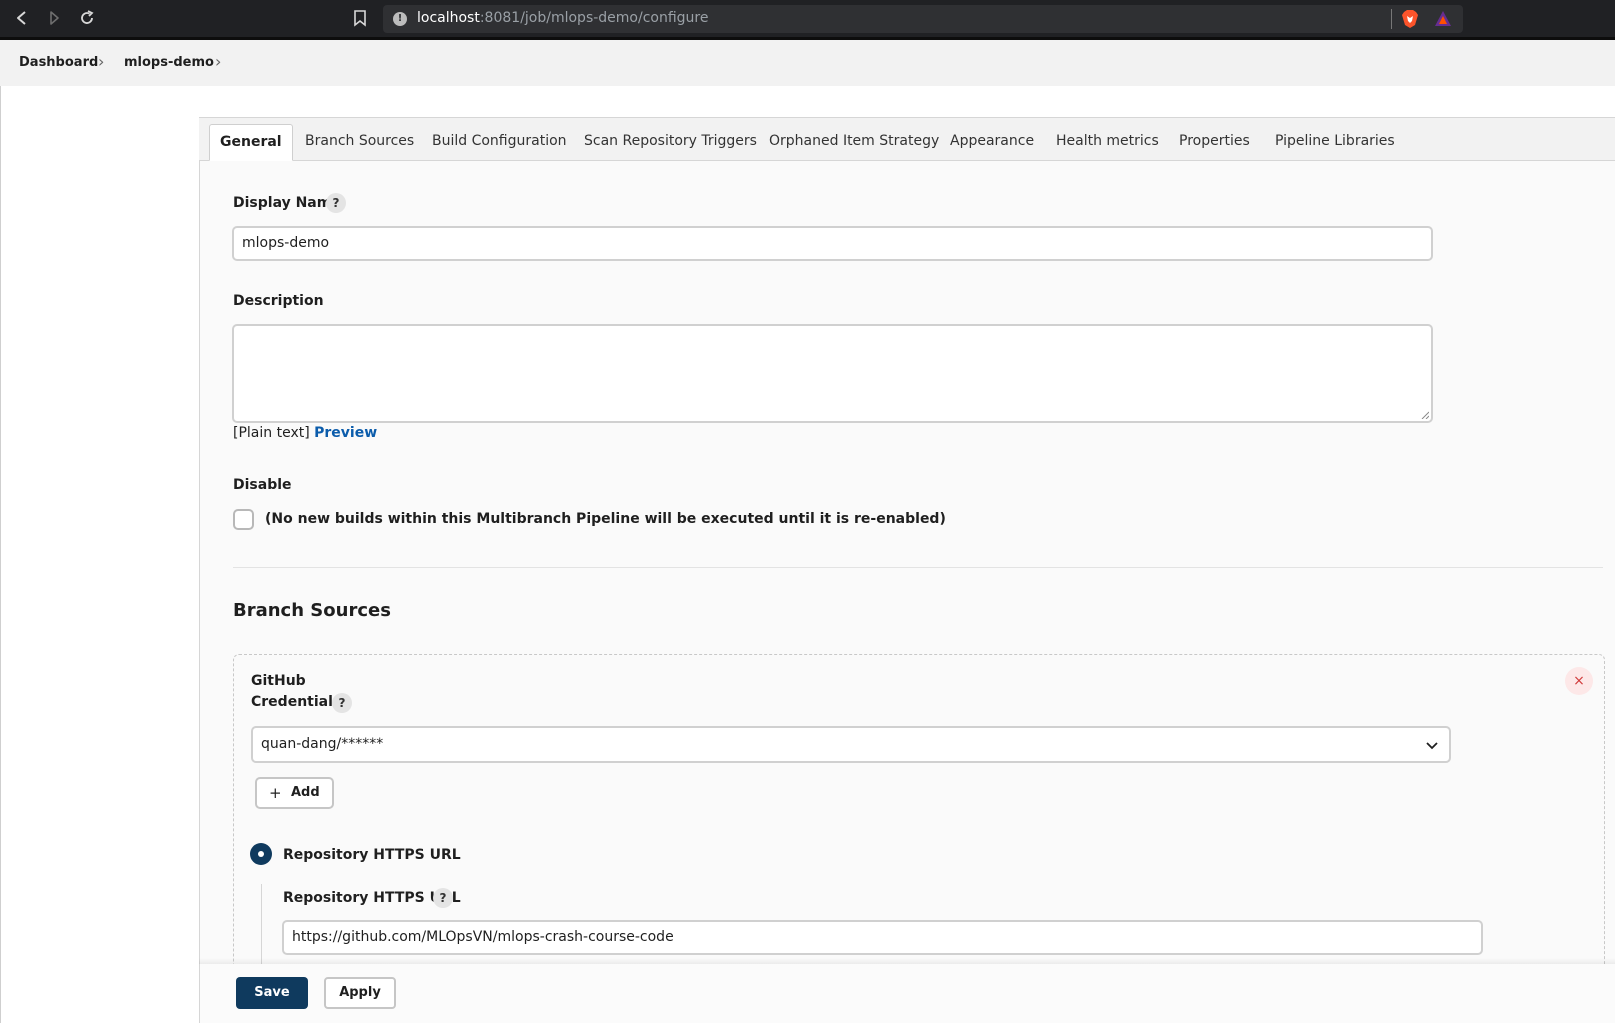 Image resolution: width=1615 pixels, height=1023 pixels. What do you see at coordinates (854, 141) in the screenshot?
I see `tab-orphaned-item-strategy: Orphaned Item Strategy` at bounding box center [854, 141].